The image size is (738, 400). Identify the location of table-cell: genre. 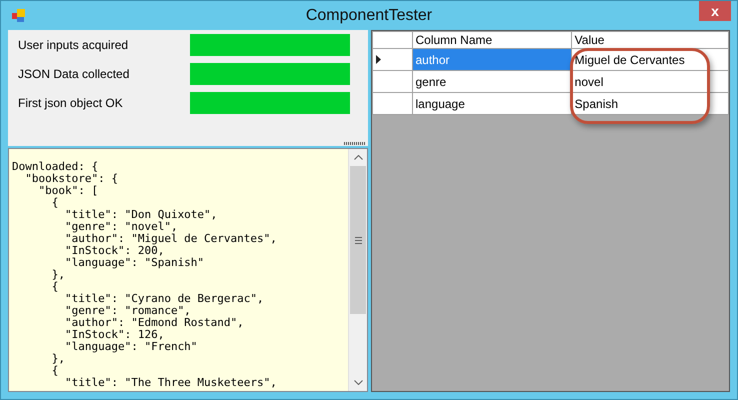
(492, 81).